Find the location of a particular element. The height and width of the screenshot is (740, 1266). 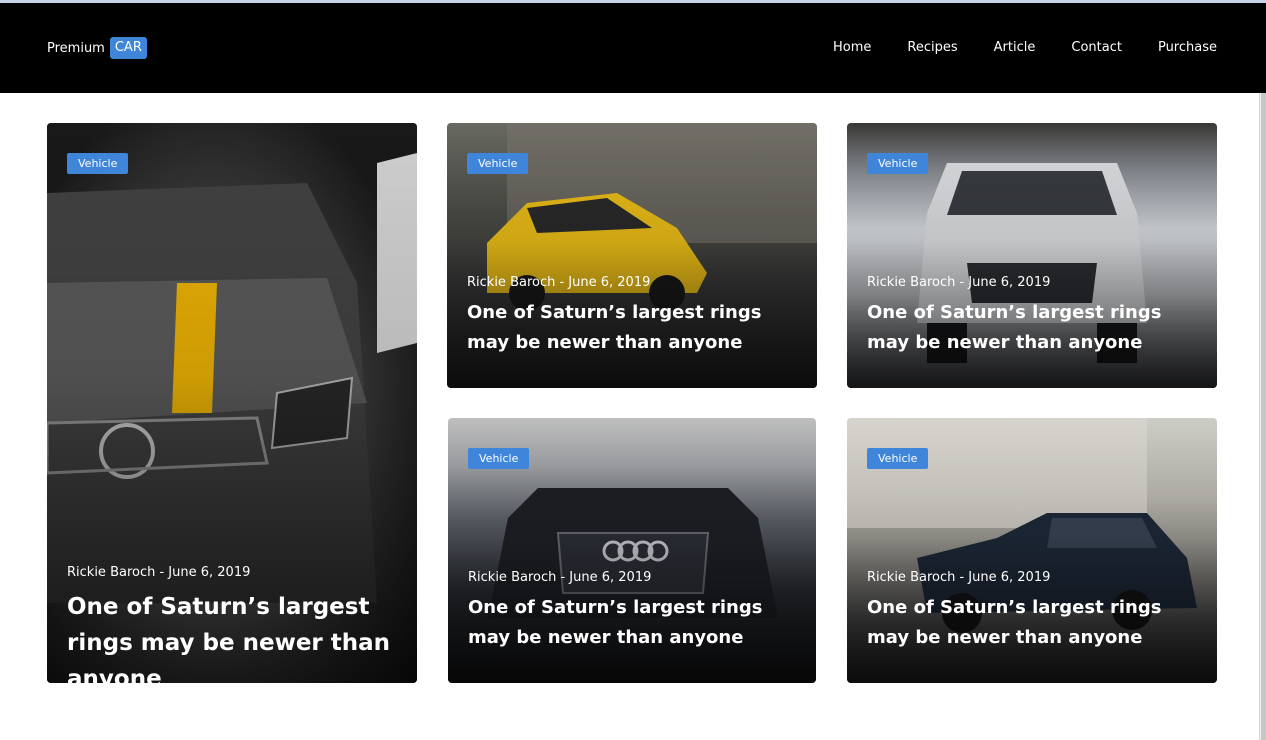

nav-article: Article is located at coordinates (1015, 48).